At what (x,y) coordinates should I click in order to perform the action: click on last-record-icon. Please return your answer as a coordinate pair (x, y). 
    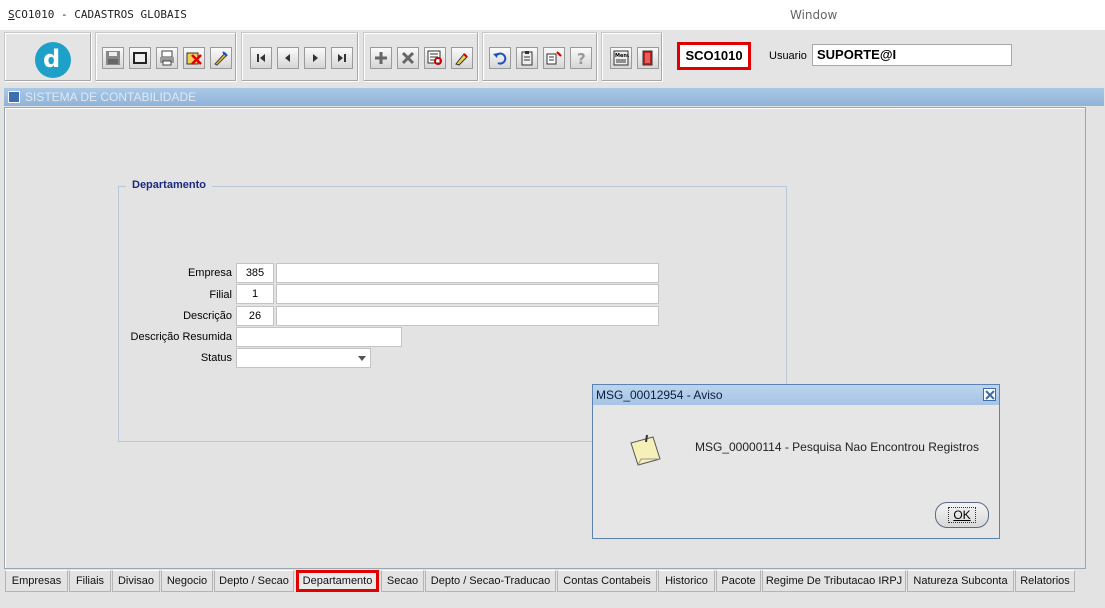
    Looking at the image, I should click on (342, 58).